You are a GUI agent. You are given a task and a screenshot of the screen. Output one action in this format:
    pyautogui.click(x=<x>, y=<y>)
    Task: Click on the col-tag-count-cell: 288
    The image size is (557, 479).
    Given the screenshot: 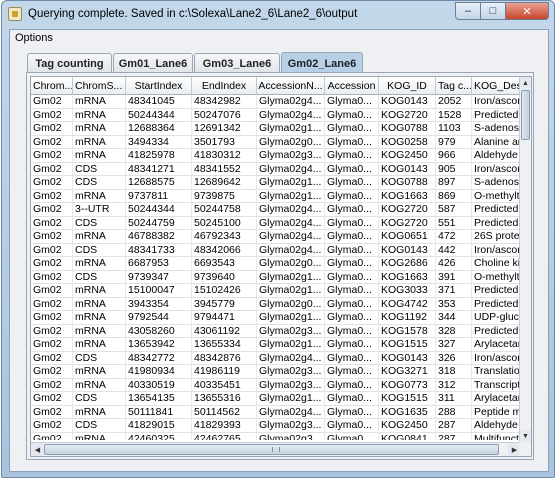 What is the action you would take?
    pyautogui.click(x=454, y=412)
    